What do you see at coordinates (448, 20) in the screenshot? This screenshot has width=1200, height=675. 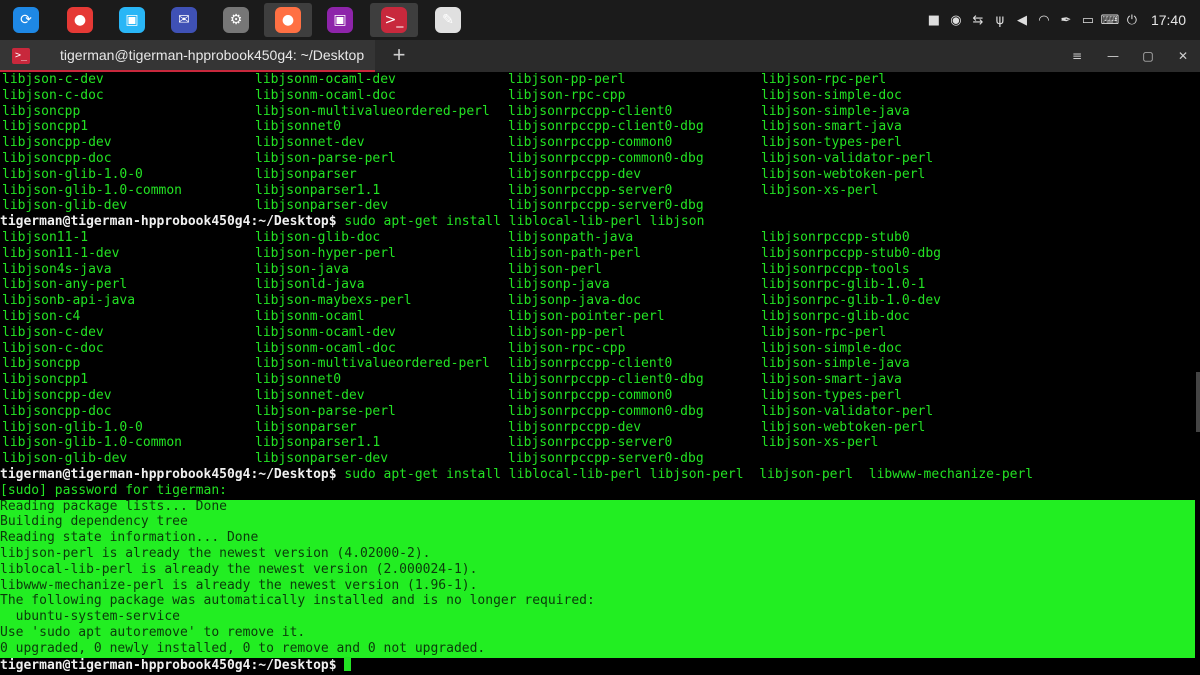 I see `launcher-text-editor: ✎` at bounding box center [448, 20].